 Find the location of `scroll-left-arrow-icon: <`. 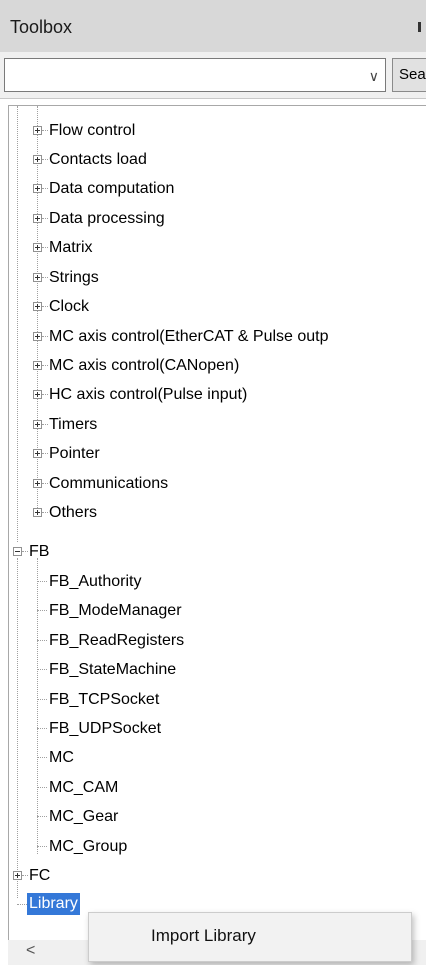

scroll-left-arrow-icon: < is located at coordinates (30, 951).